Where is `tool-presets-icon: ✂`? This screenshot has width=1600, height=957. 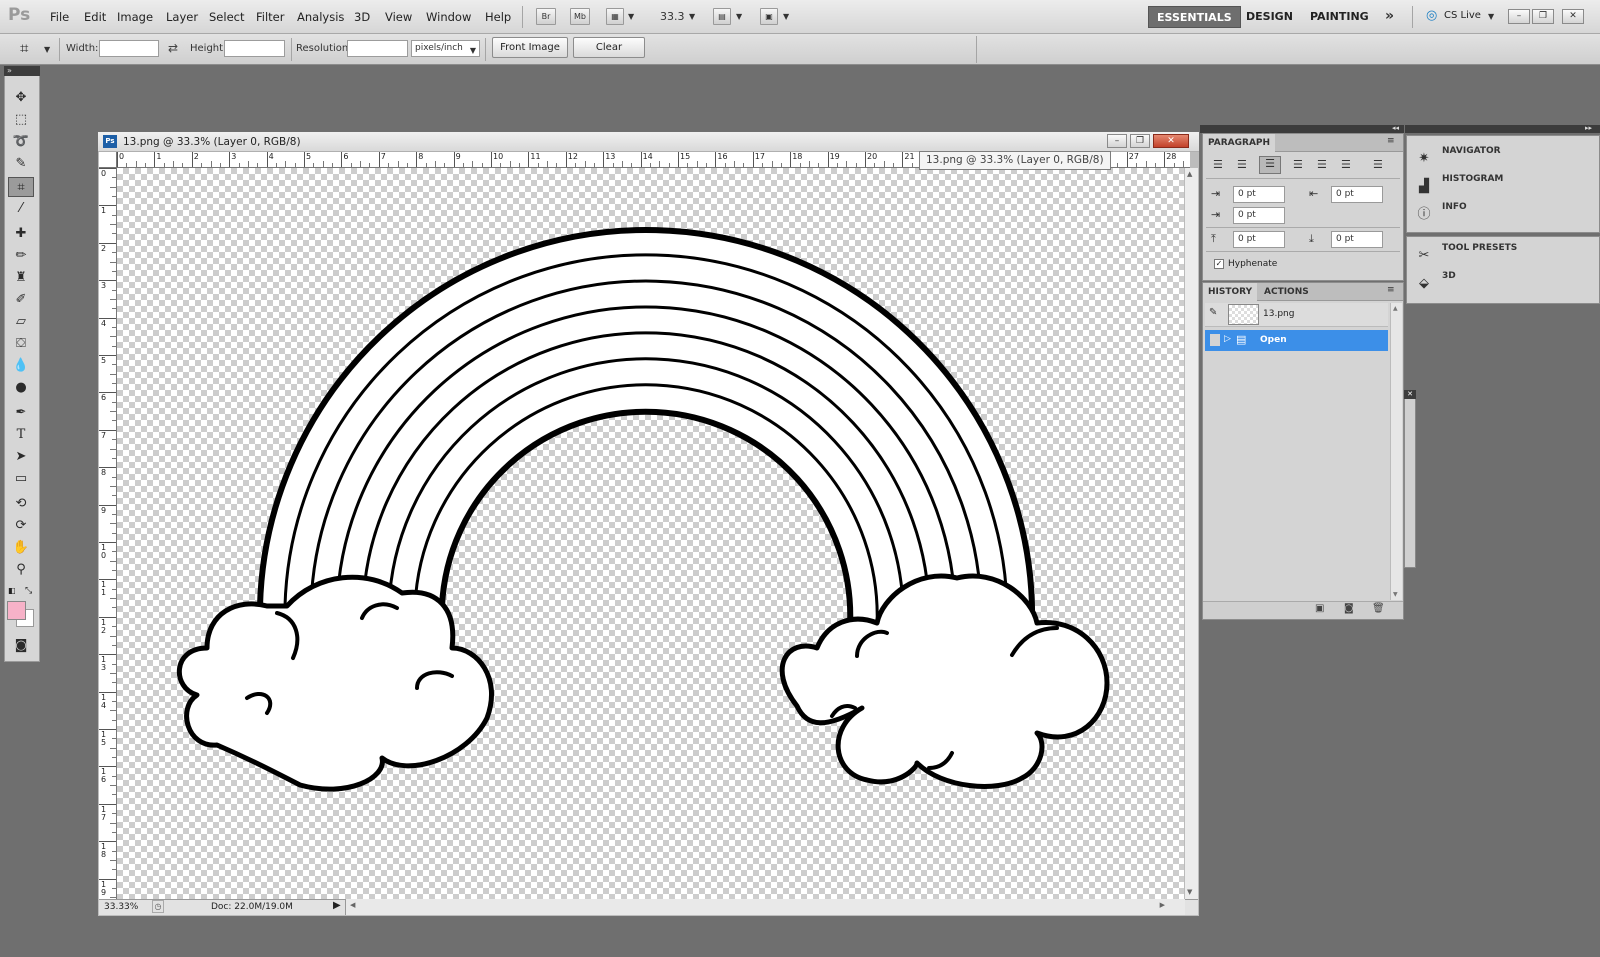 tool-presets-icon: ✂ is located at coordinates (1424, 256).